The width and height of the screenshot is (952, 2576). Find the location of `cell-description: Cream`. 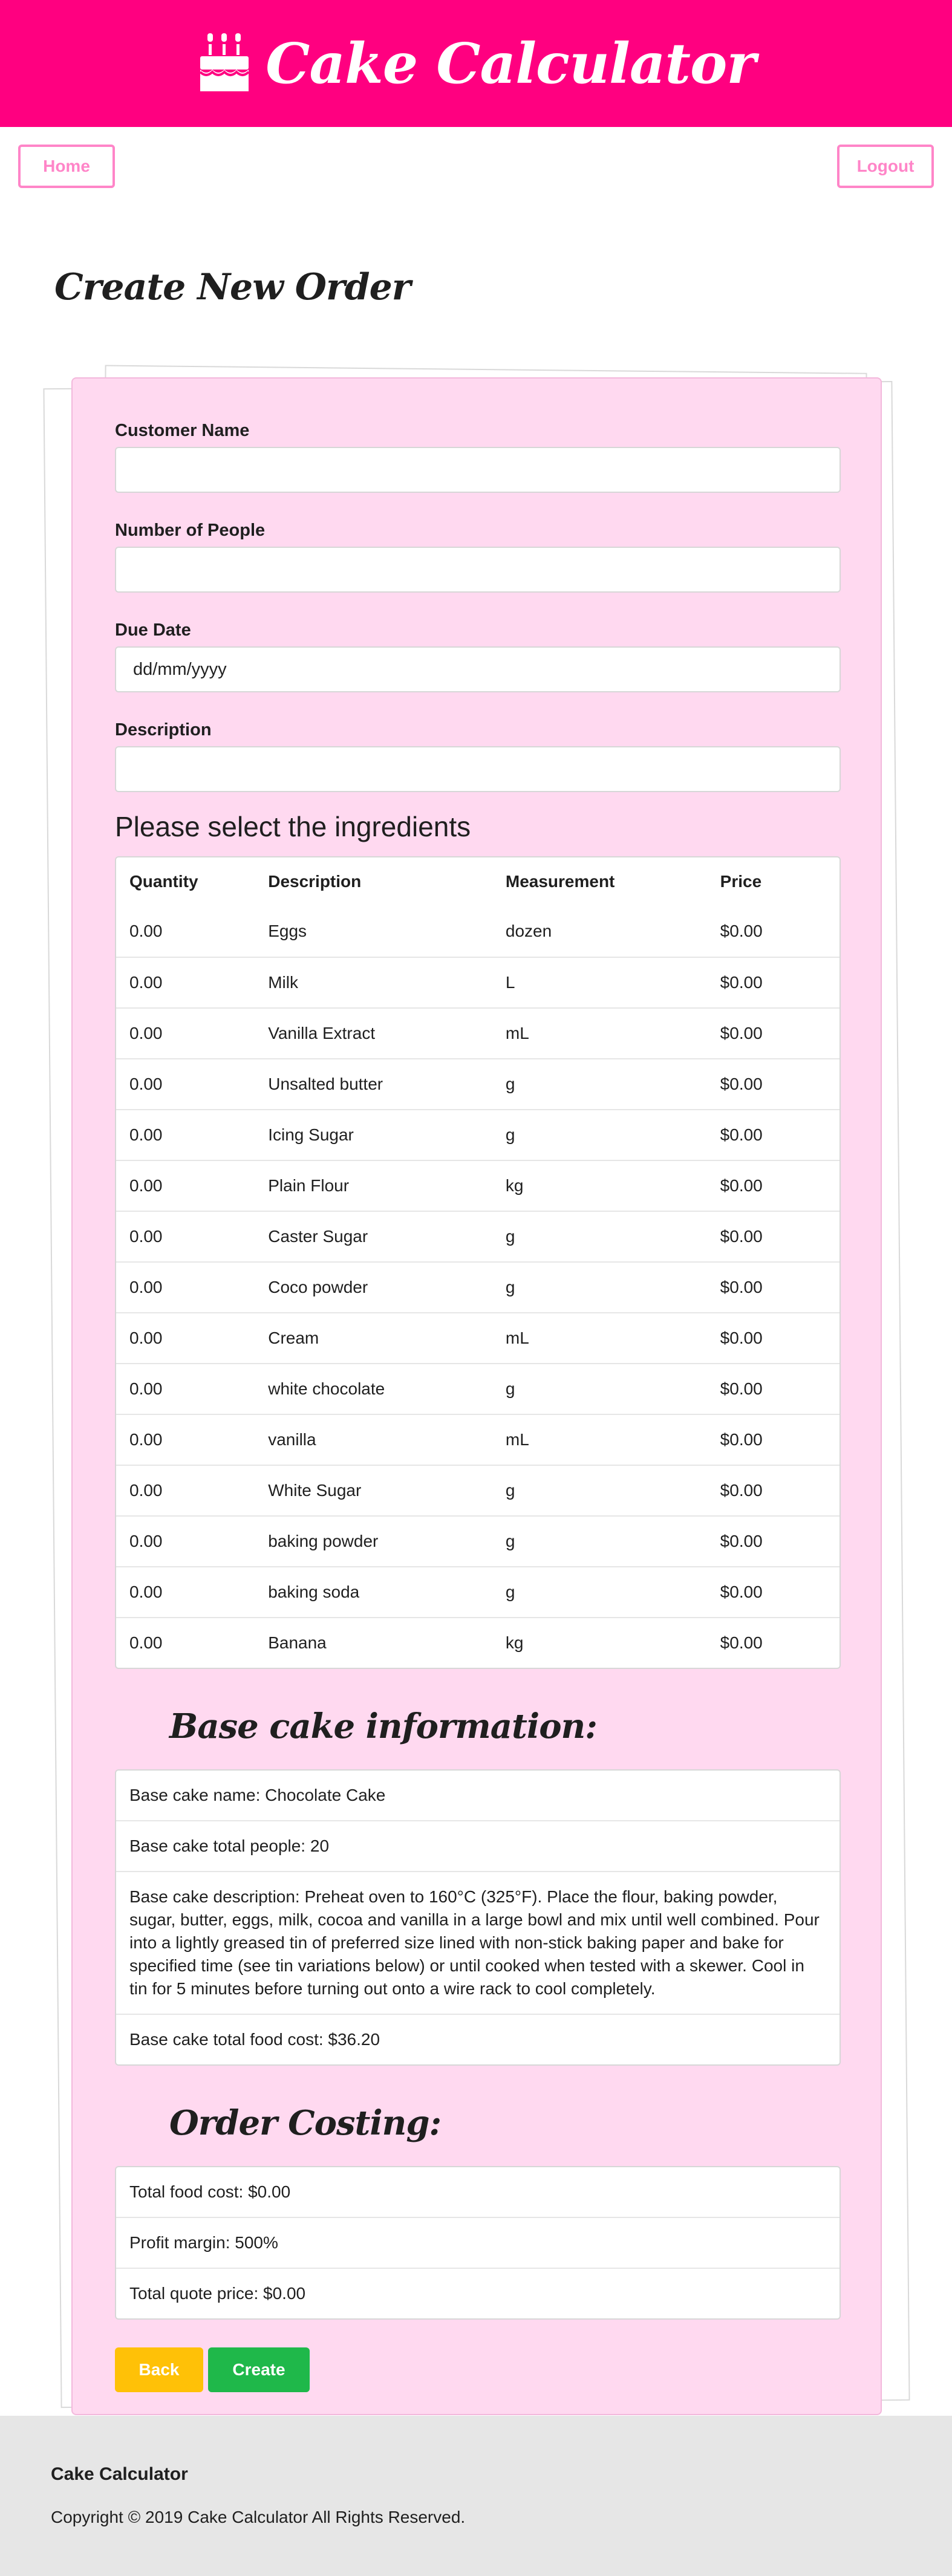

cell-description: Cream is located at coordinates (293, 1338).